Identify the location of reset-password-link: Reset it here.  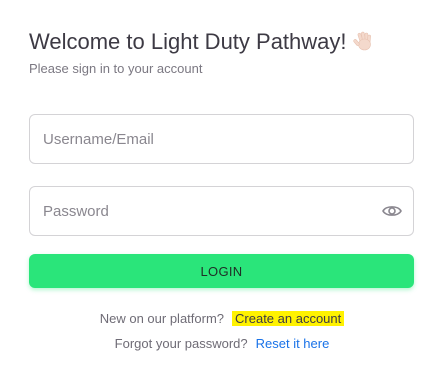
(293, 343).